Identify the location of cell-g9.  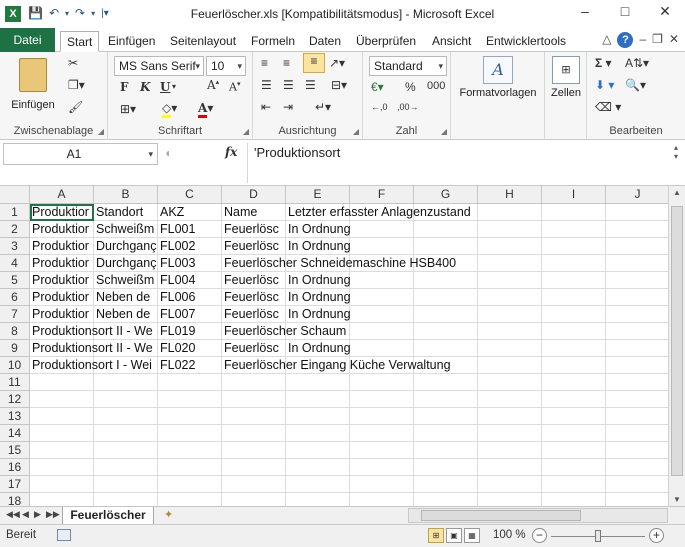
(446, 348).